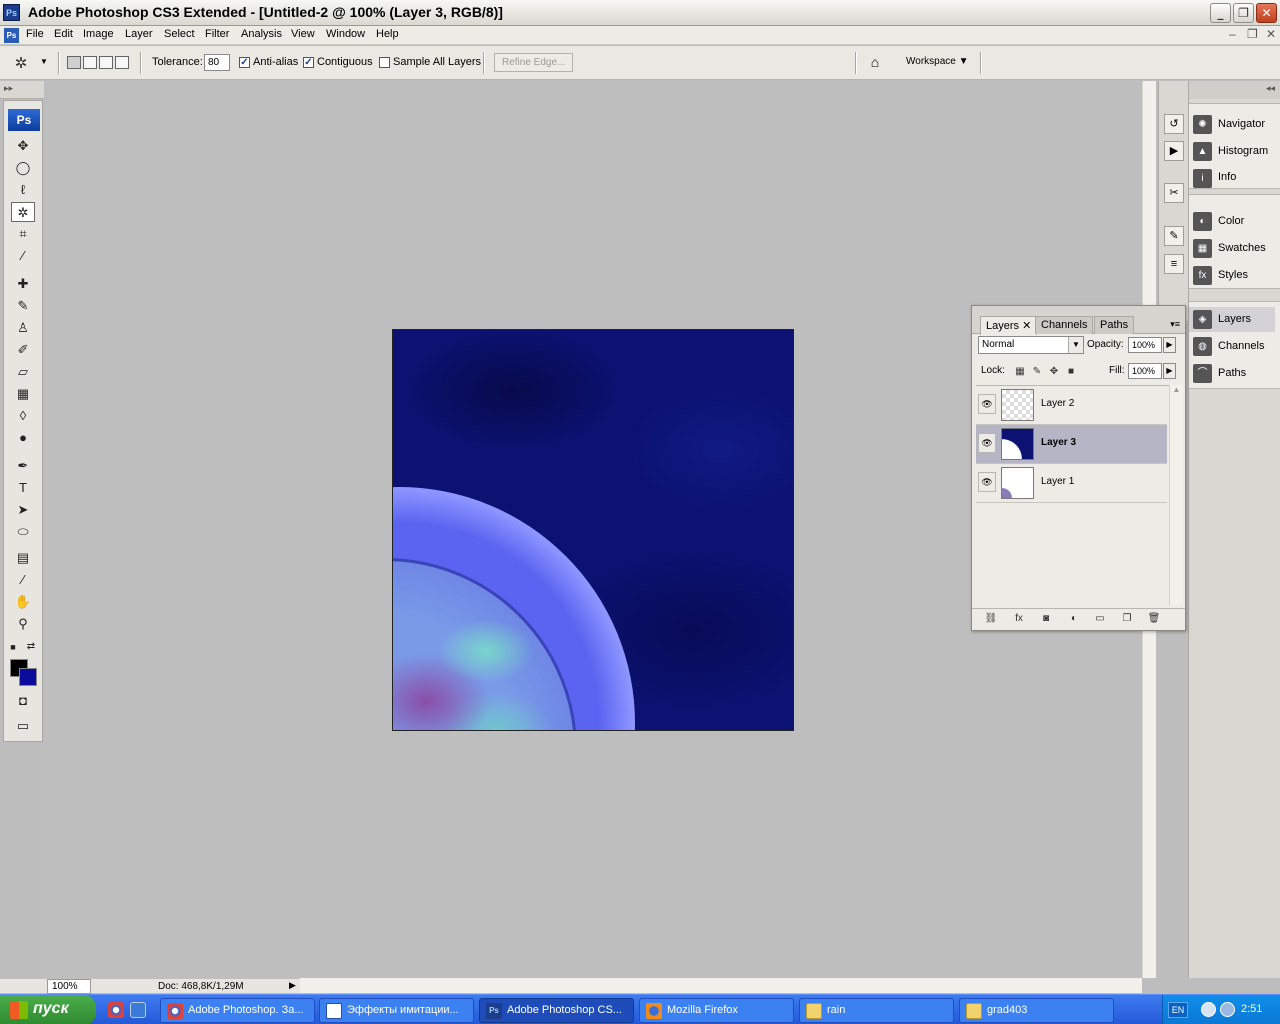 The image size is (1280, 1024). I want to click on layer-name: Layer 3, so click(1058, 442).